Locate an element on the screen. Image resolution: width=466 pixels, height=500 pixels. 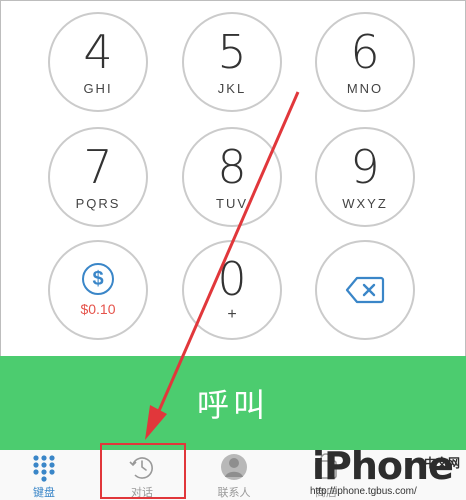
key-digit: 4 is located at coordinates (98, 51).